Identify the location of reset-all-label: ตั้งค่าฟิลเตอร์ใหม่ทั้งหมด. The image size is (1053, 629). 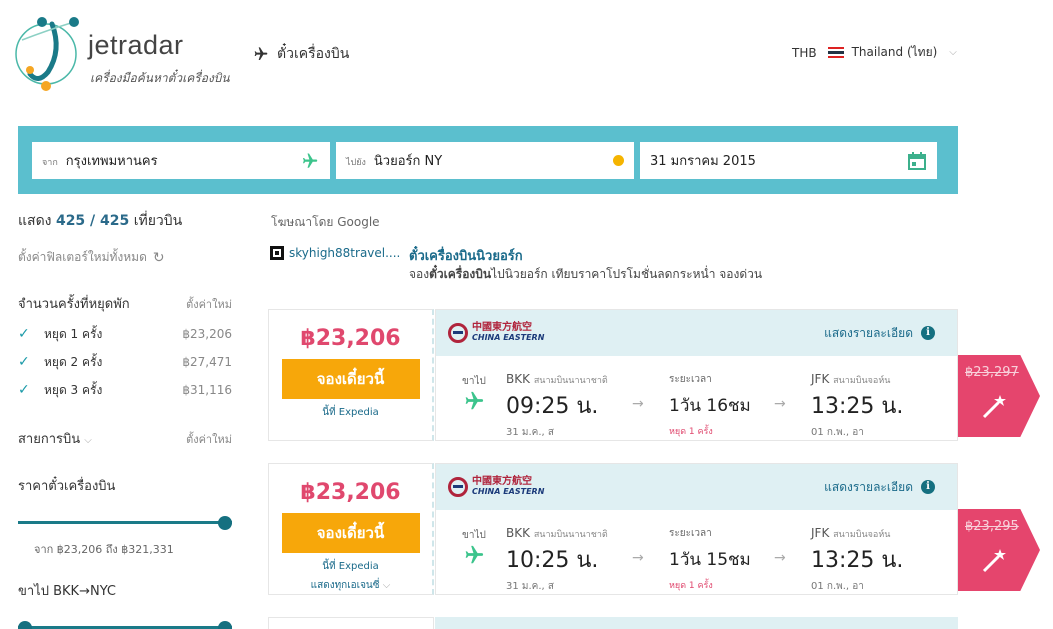
(82, 257).